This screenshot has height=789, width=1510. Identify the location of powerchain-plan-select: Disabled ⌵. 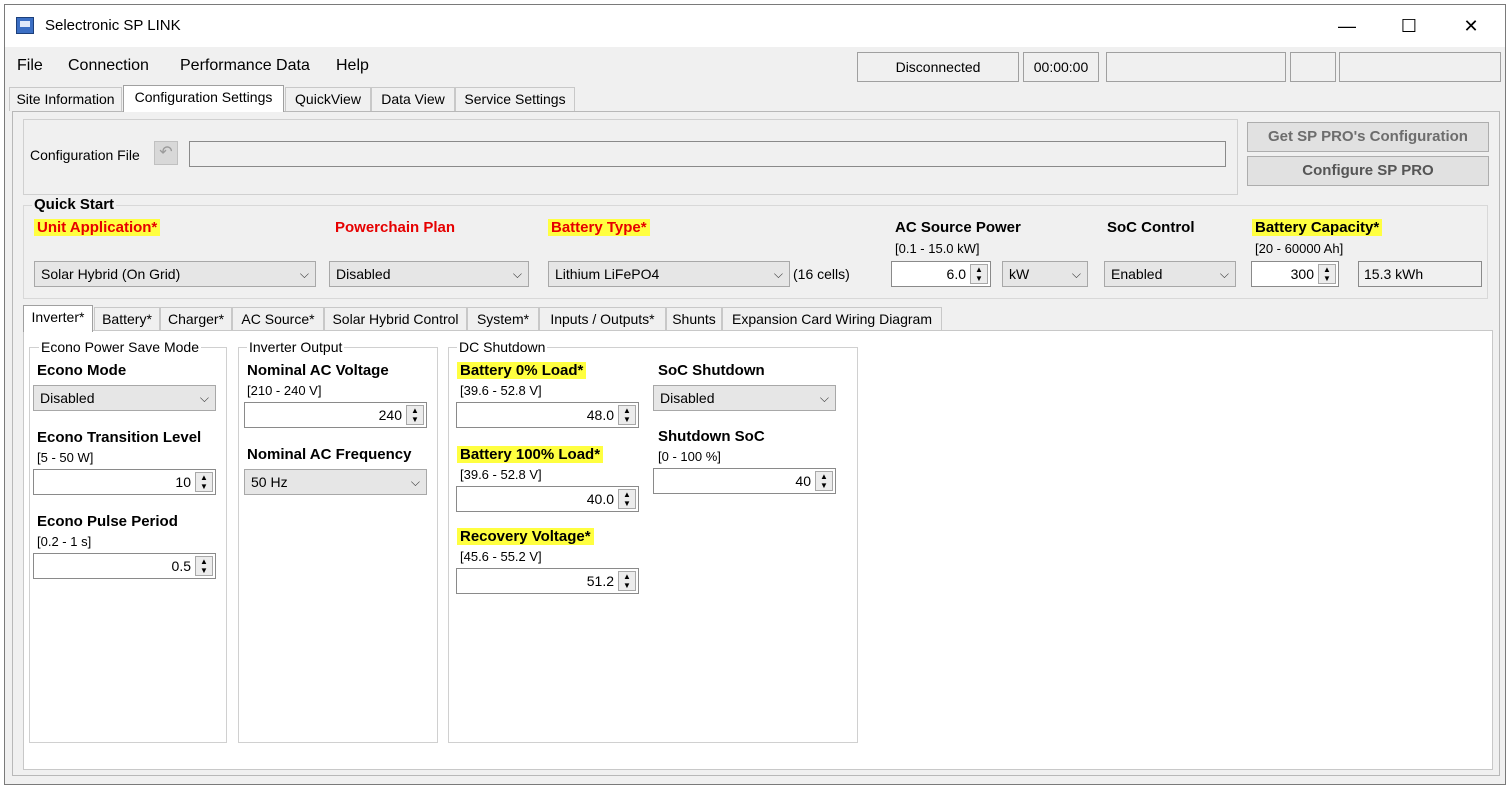
(429, 274).